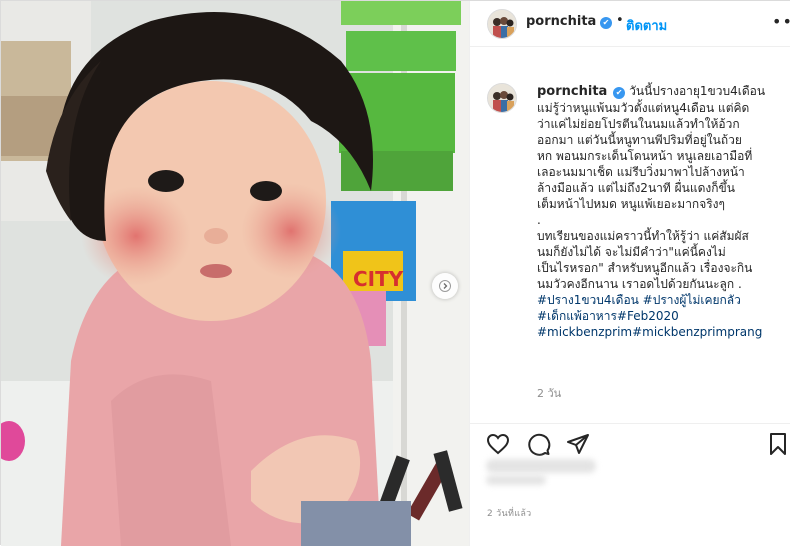 The width and height of the screenshot is (790, 546). I want to click on caption-line: ., so click(539, 220).